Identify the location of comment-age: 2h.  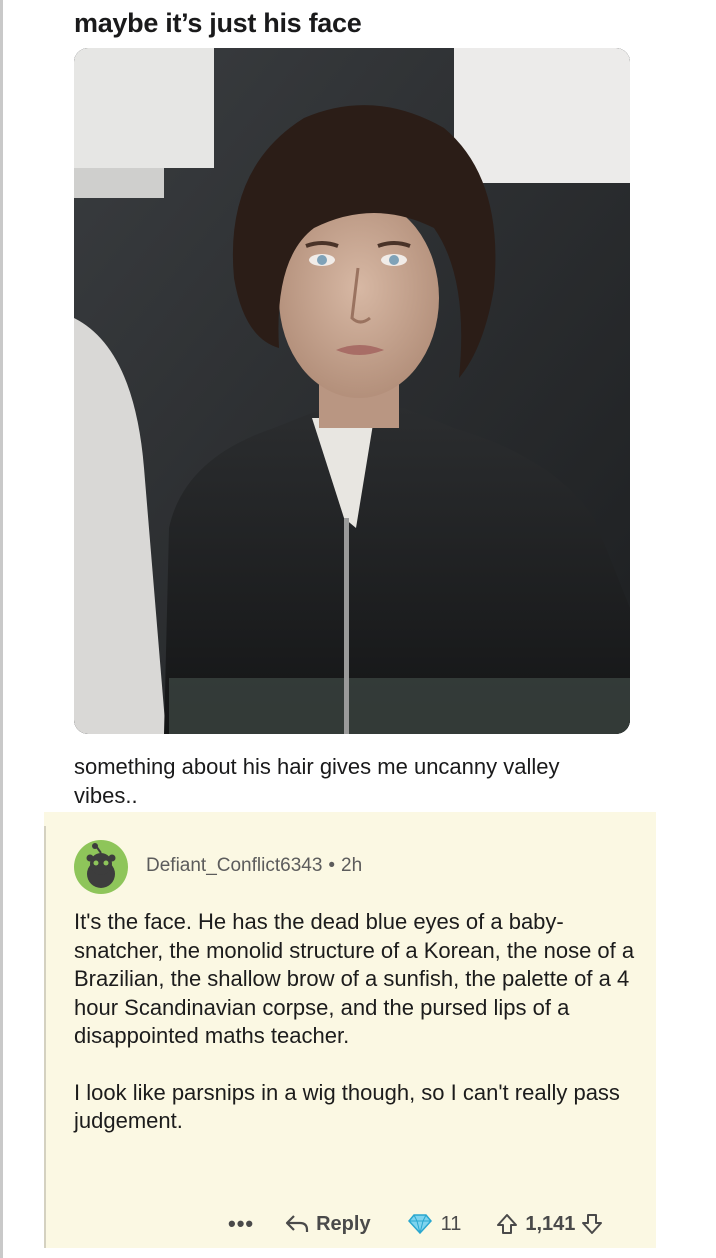
(352, 865).